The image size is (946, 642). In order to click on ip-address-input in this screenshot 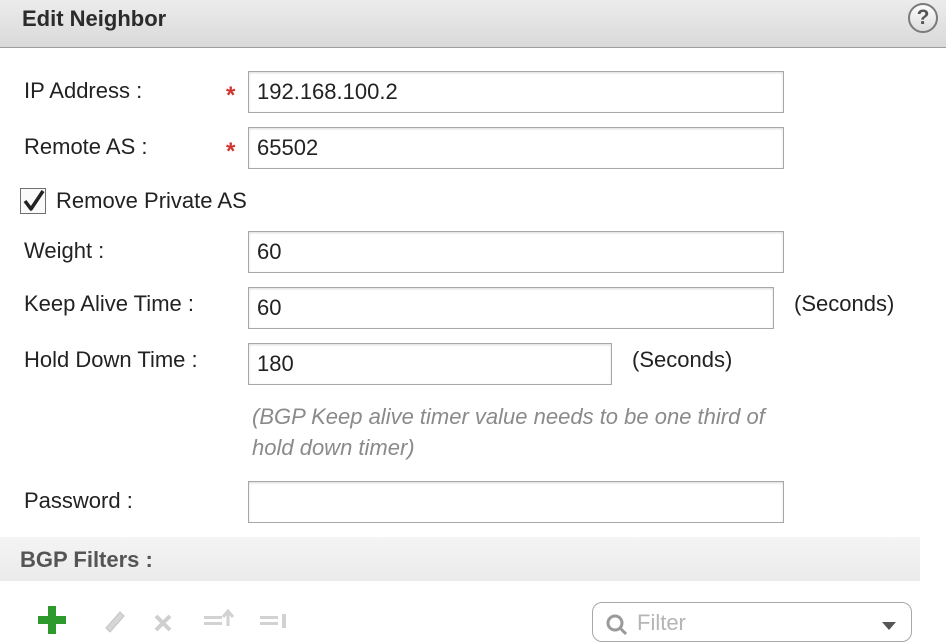, I will do `click(516, 92)`.